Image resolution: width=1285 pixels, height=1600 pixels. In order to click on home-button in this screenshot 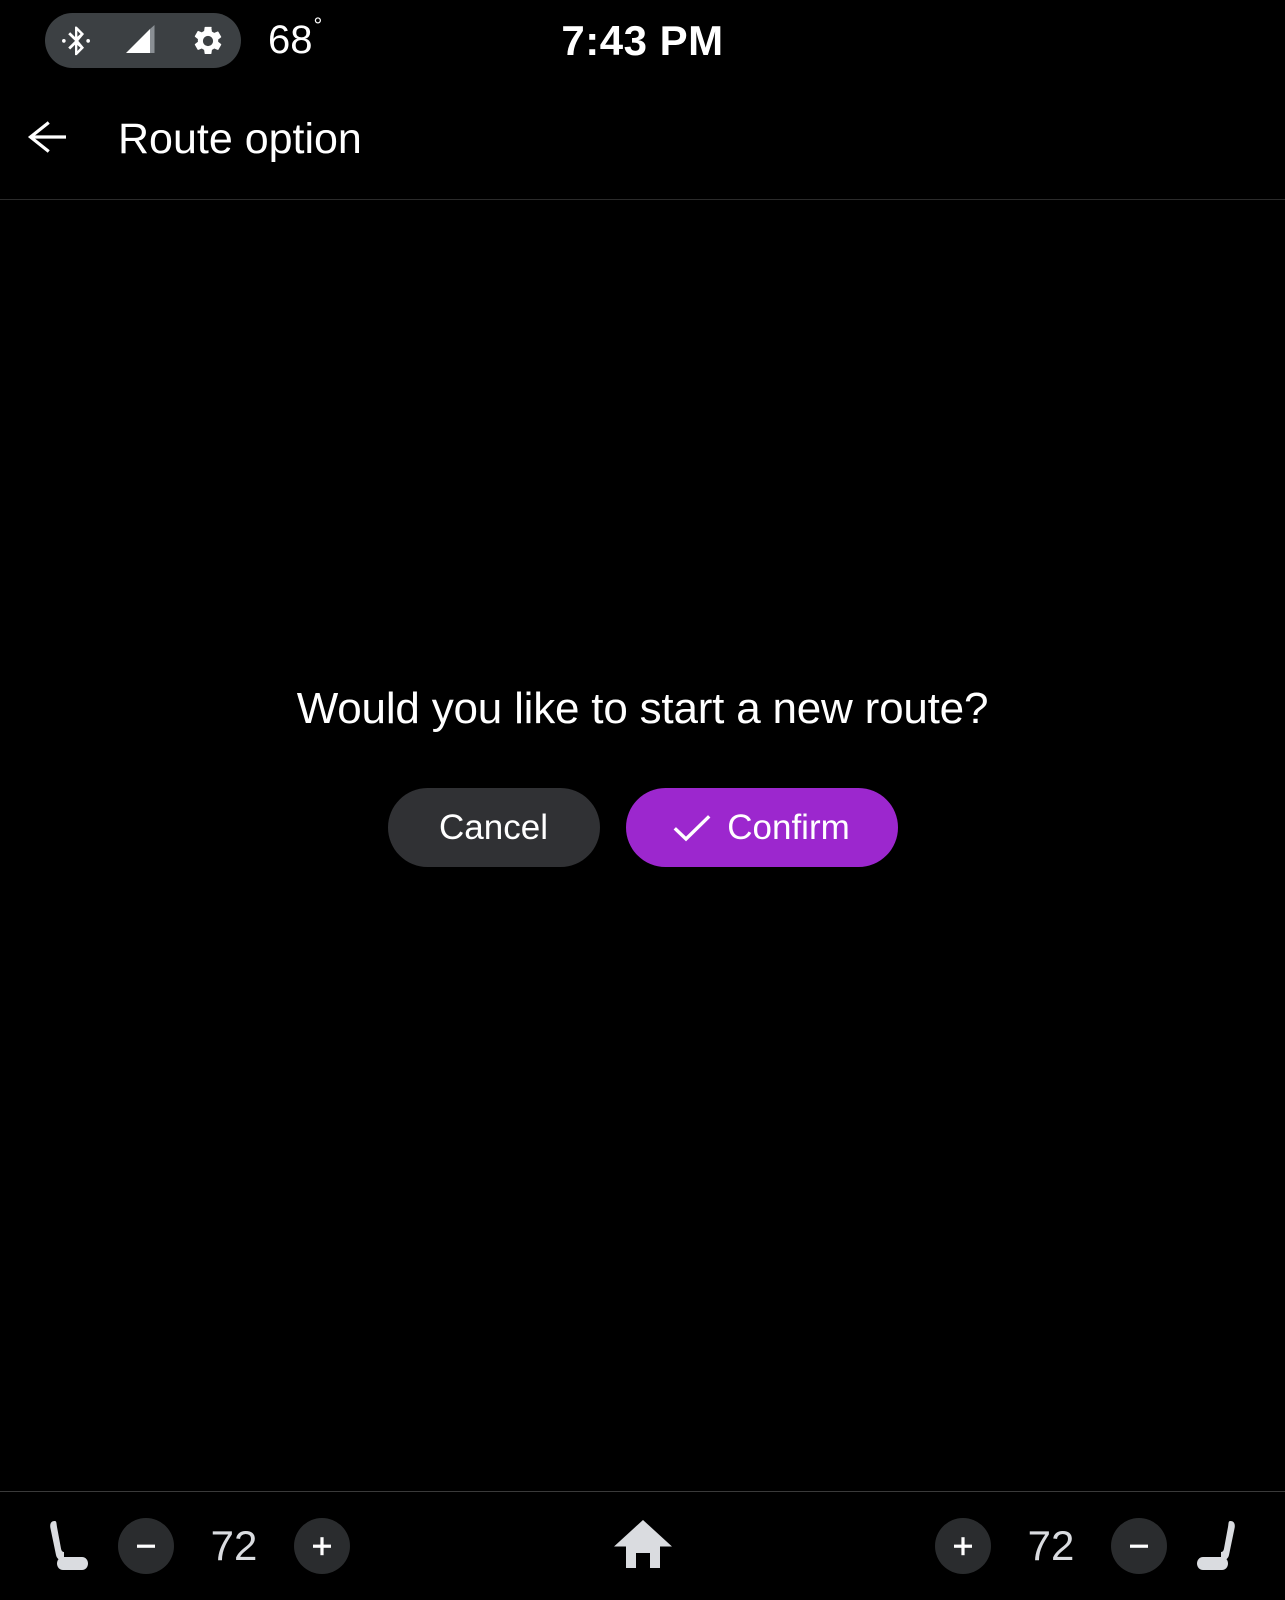, I will do `click(643, 1546)`.